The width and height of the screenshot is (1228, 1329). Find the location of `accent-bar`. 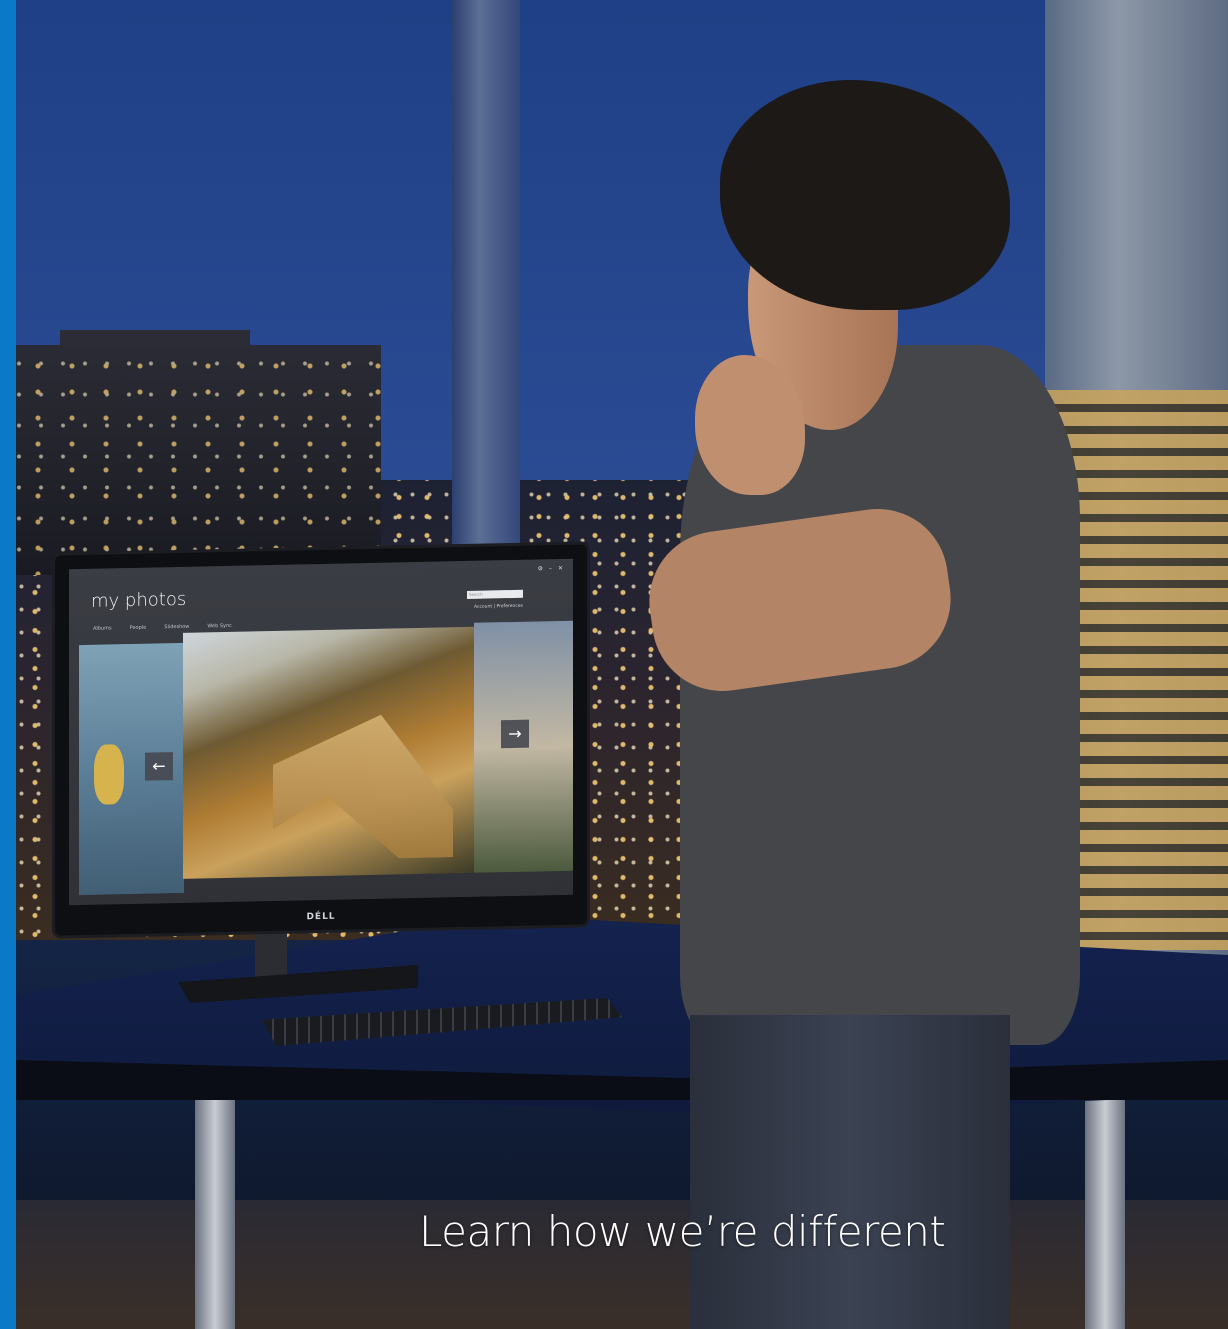

accent-bar is located at coordinates (8, 664).